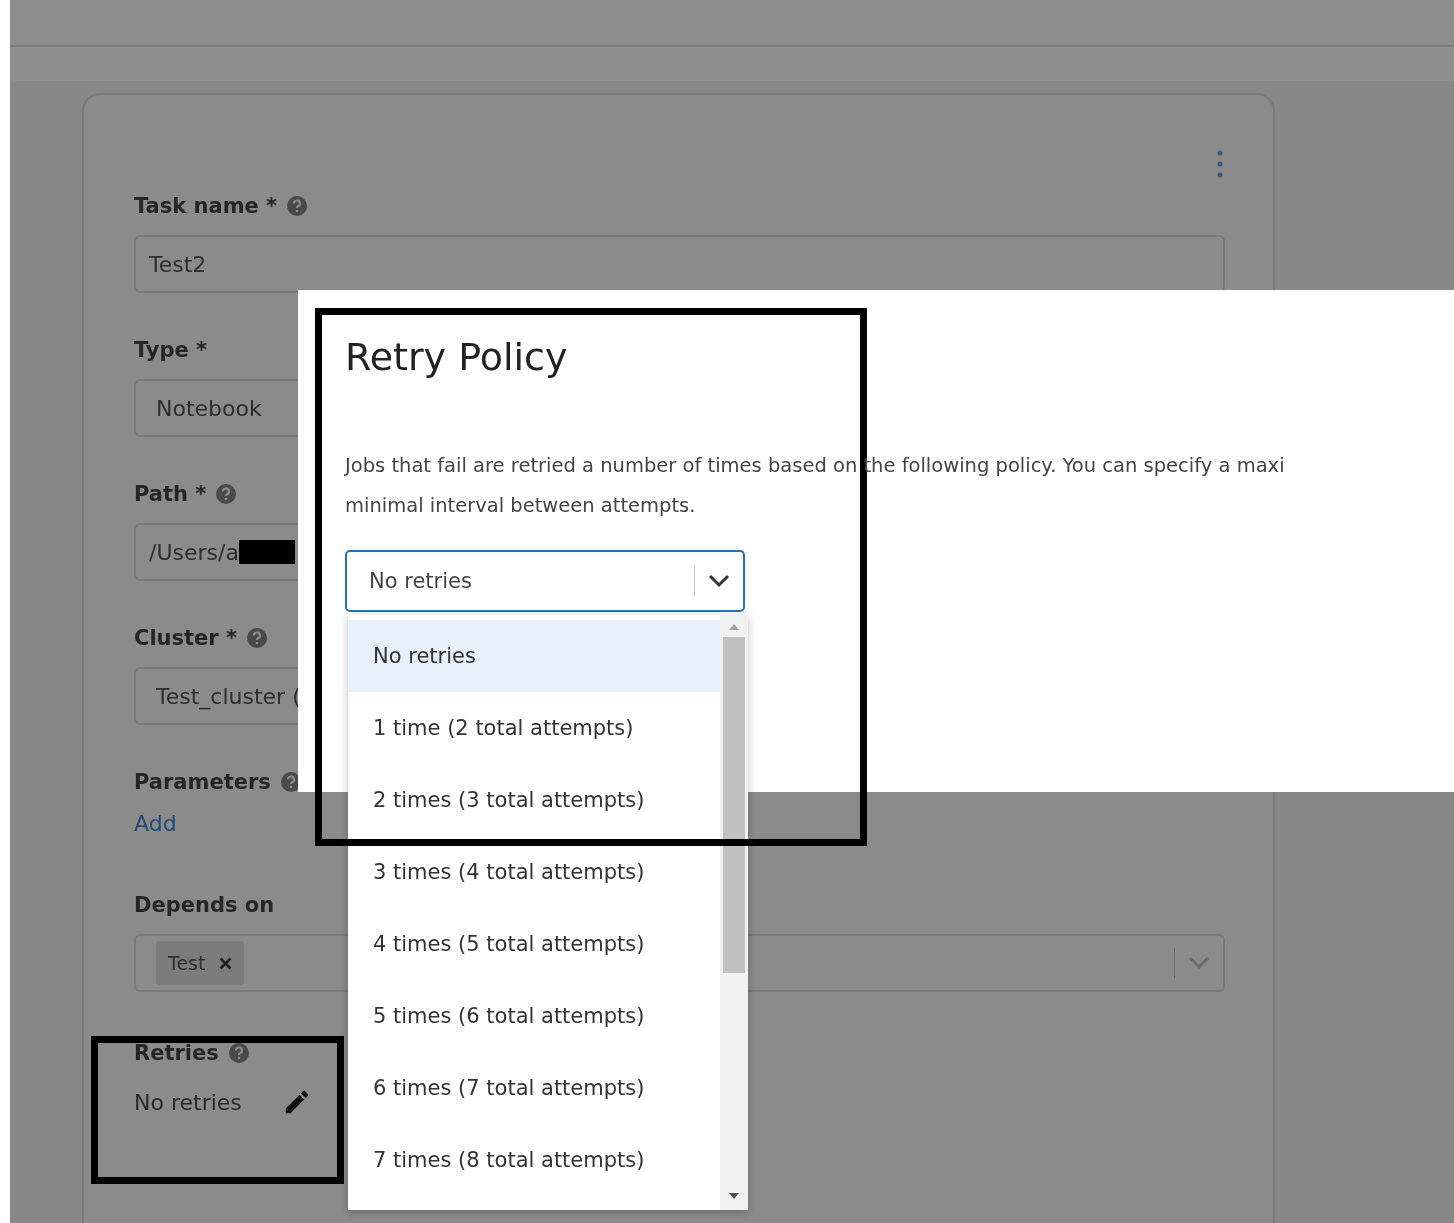  I want to click on scroll-up-icon, so click(734, 627).